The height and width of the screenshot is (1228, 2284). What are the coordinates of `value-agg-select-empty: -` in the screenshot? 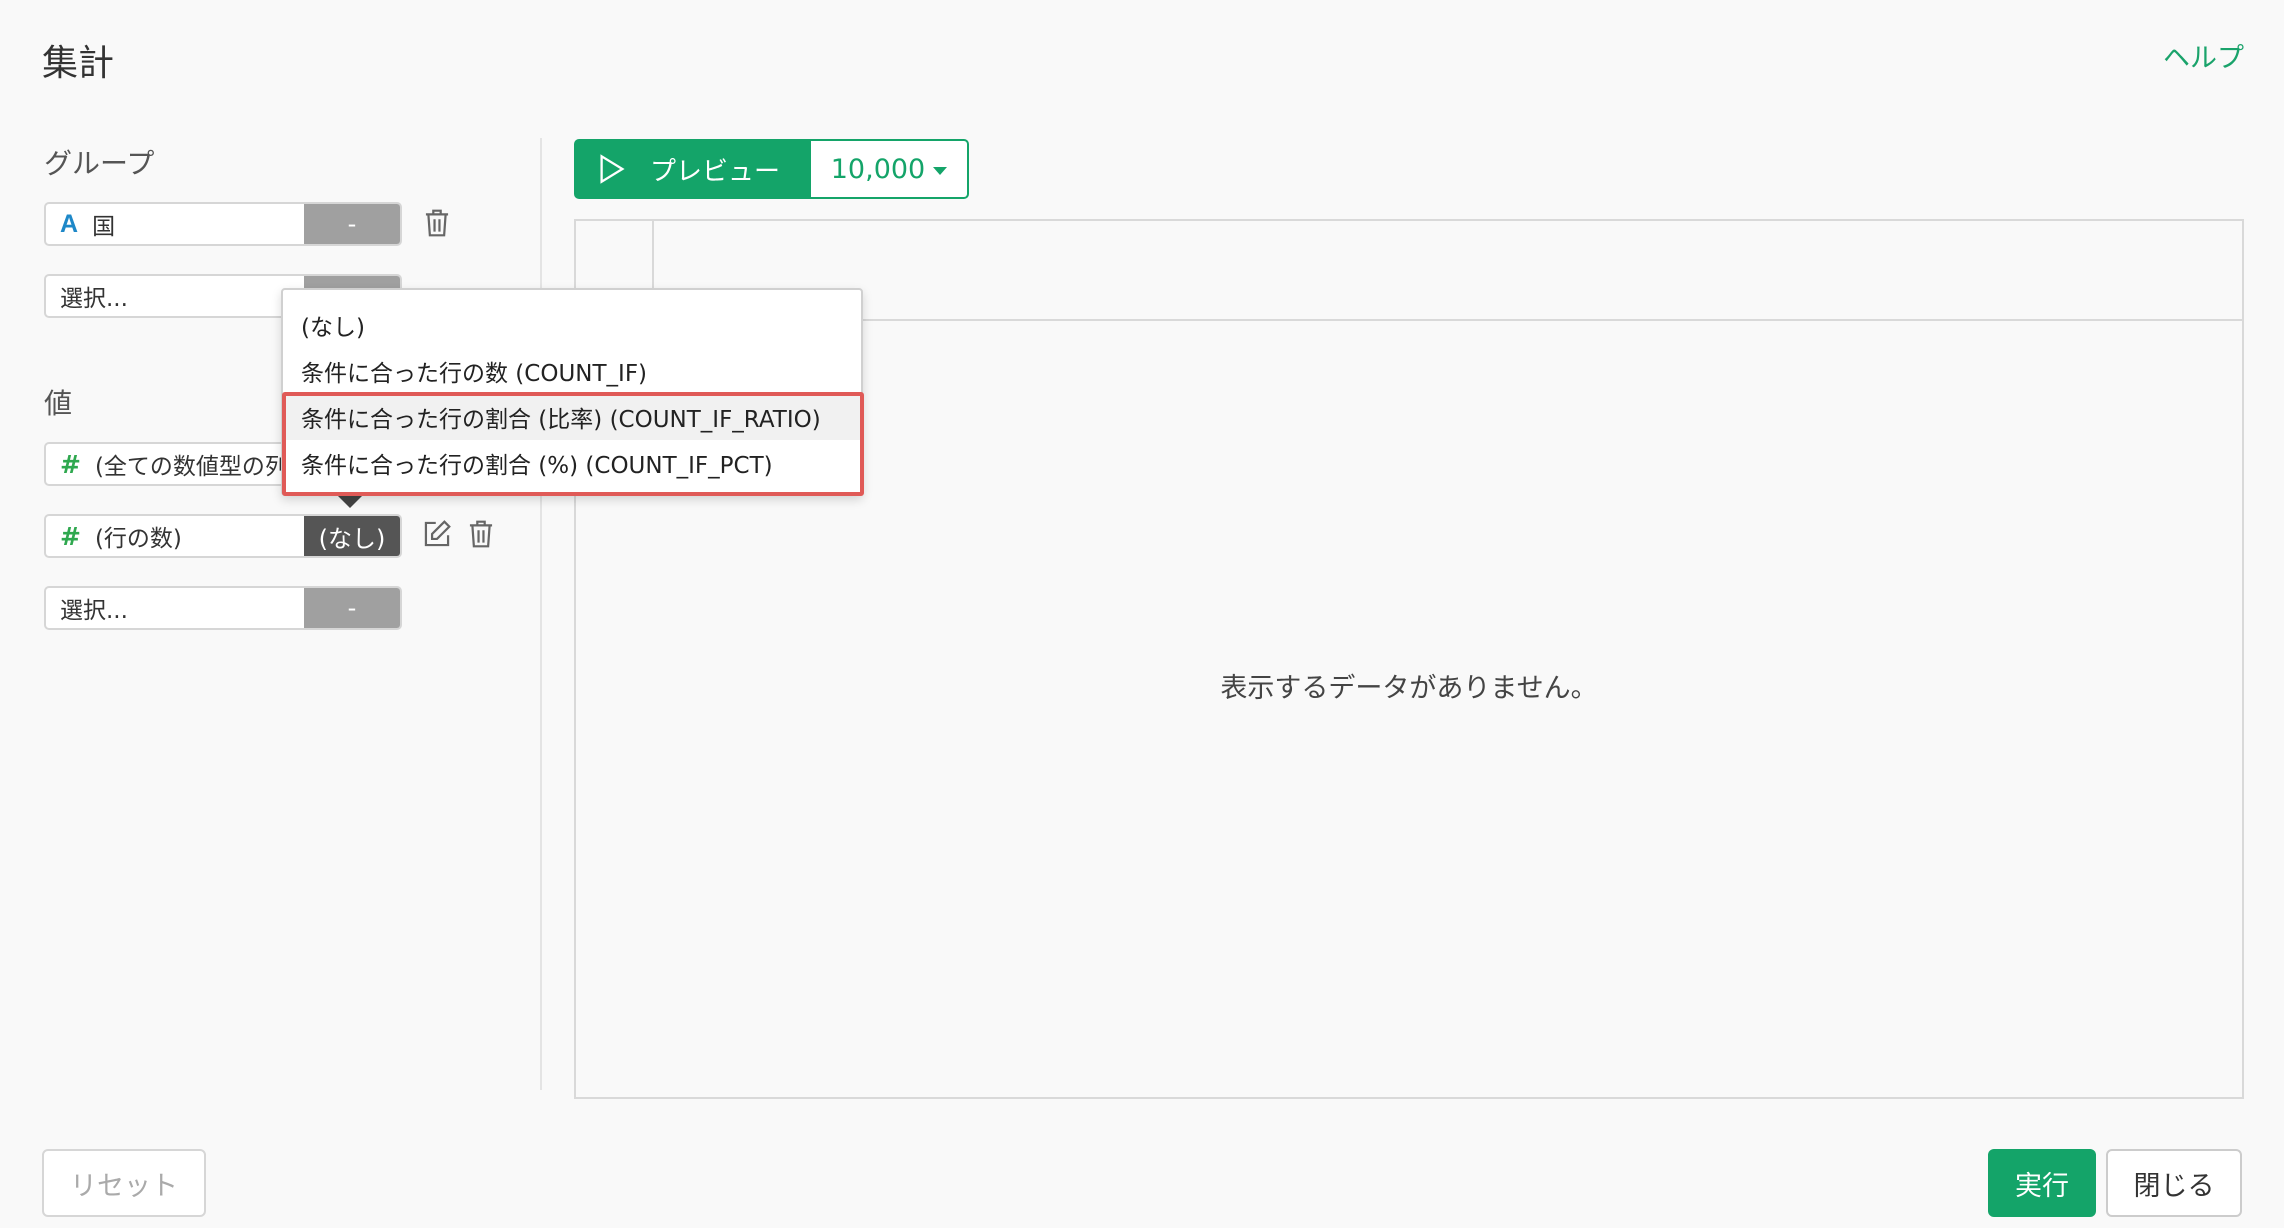 It's located at (352, 608).